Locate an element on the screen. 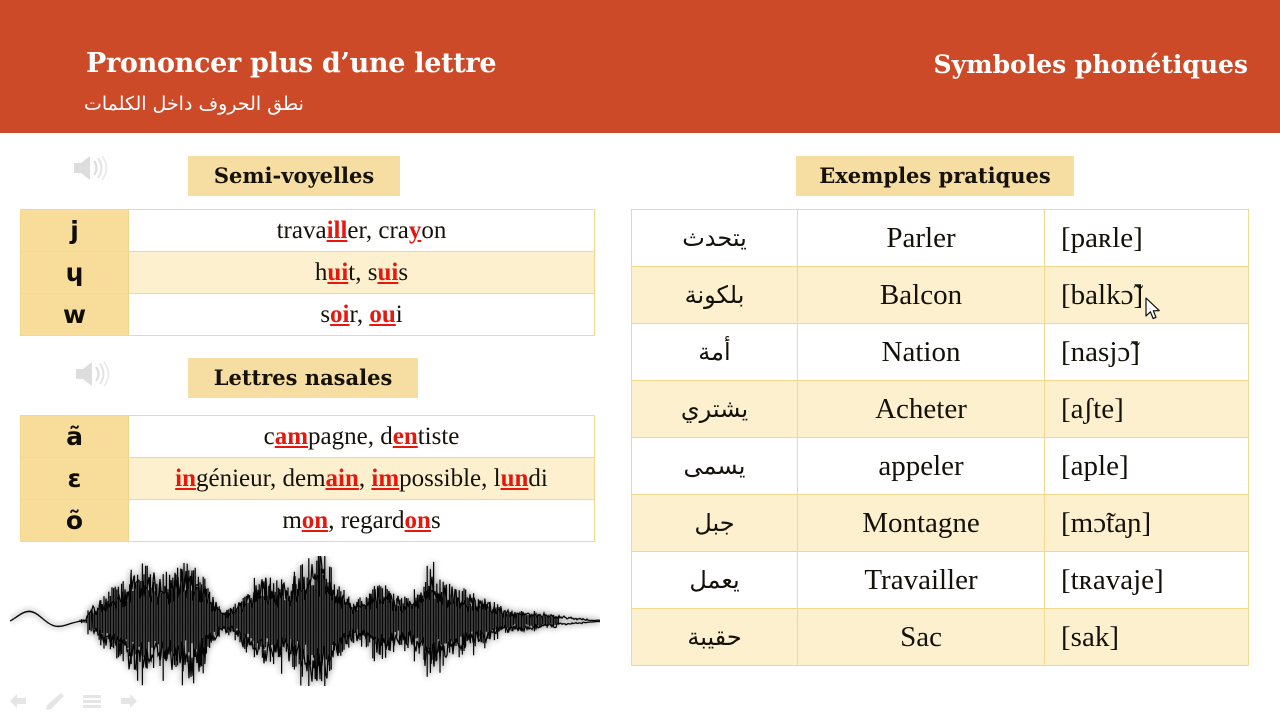 Image resolution: width=1280 pixels, height=720 pixels. mouse-pointer is located at coordinates (1152, 308).